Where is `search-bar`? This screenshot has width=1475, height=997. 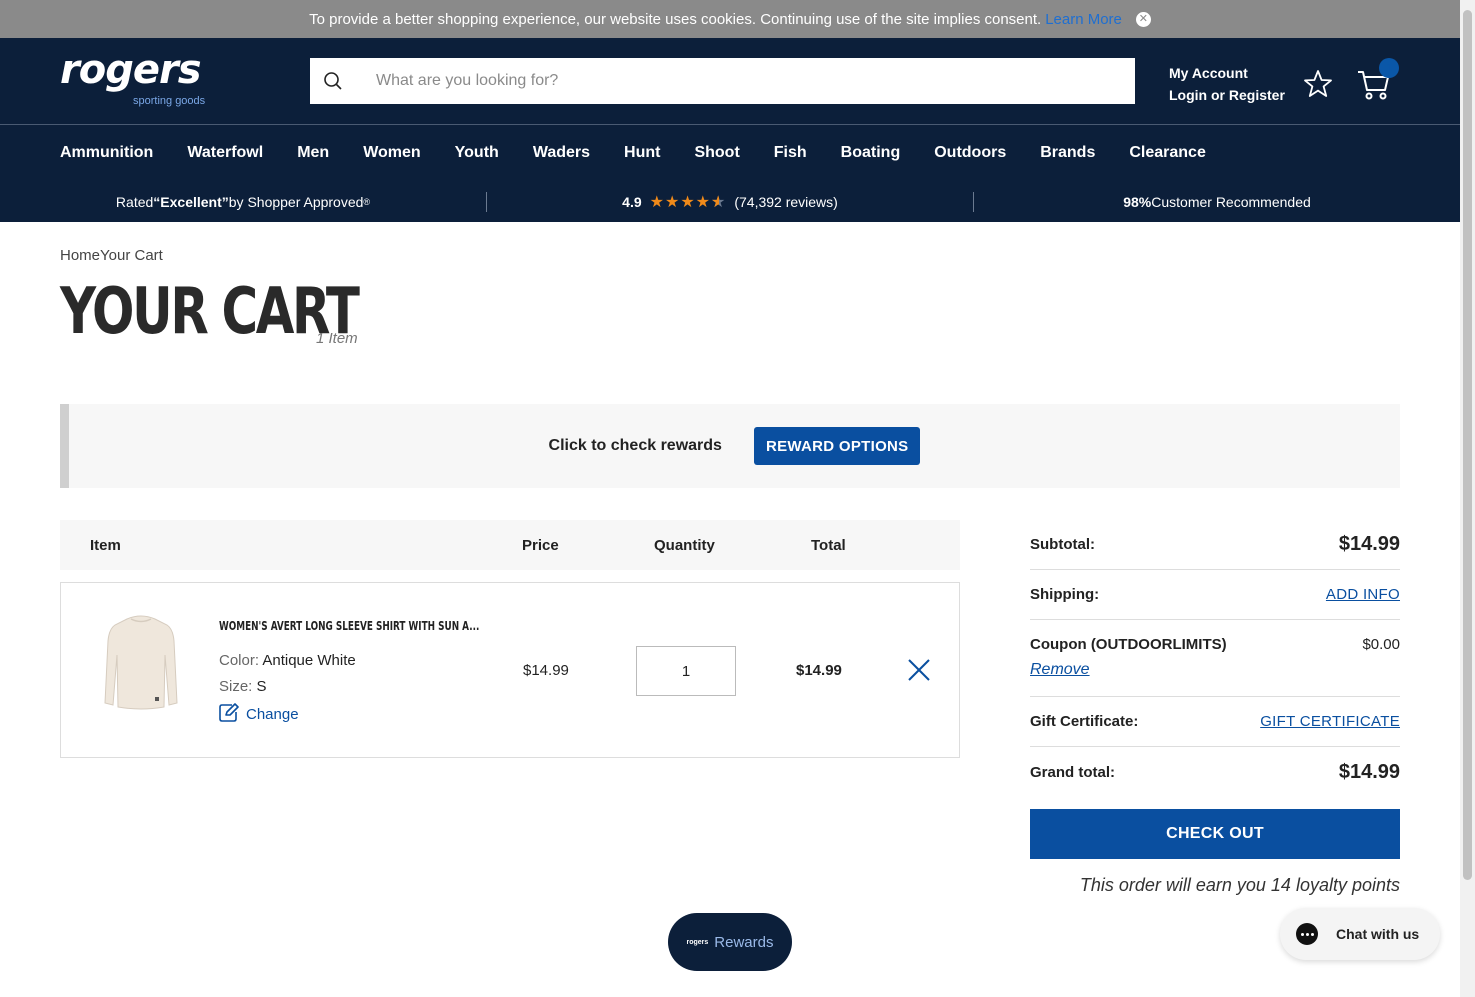 search-bar is located at coordinates (722, 81).